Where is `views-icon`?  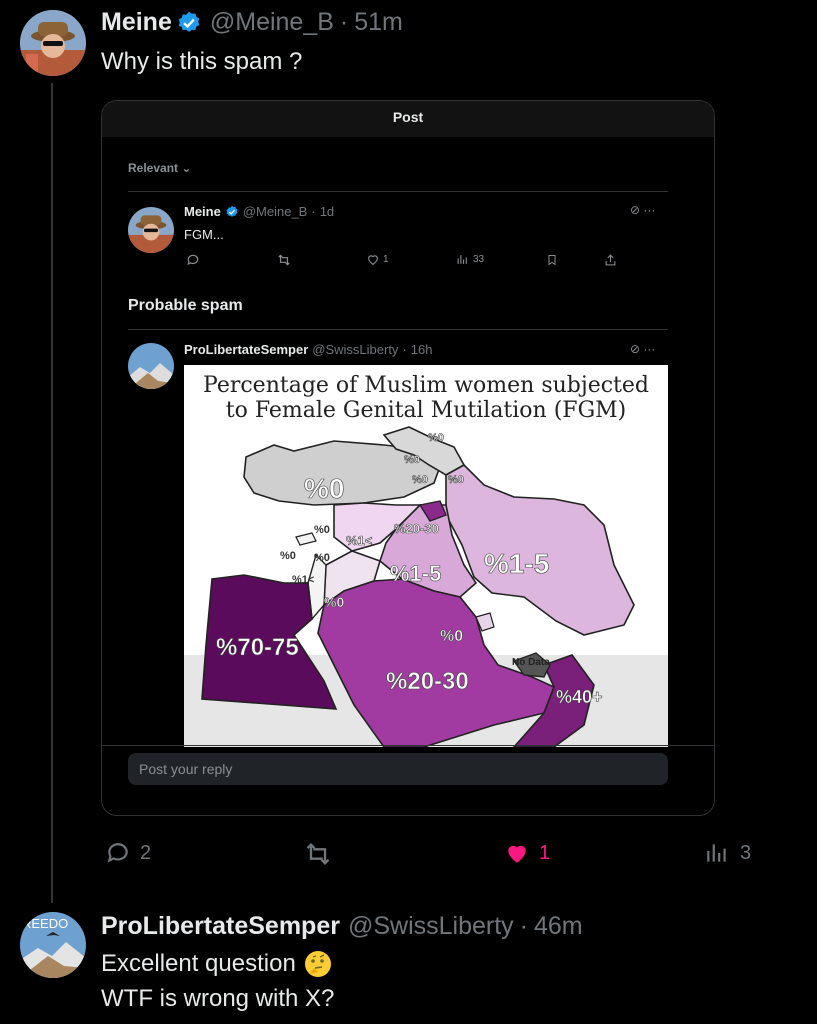 views-icon is located at coordinates (716, 853).